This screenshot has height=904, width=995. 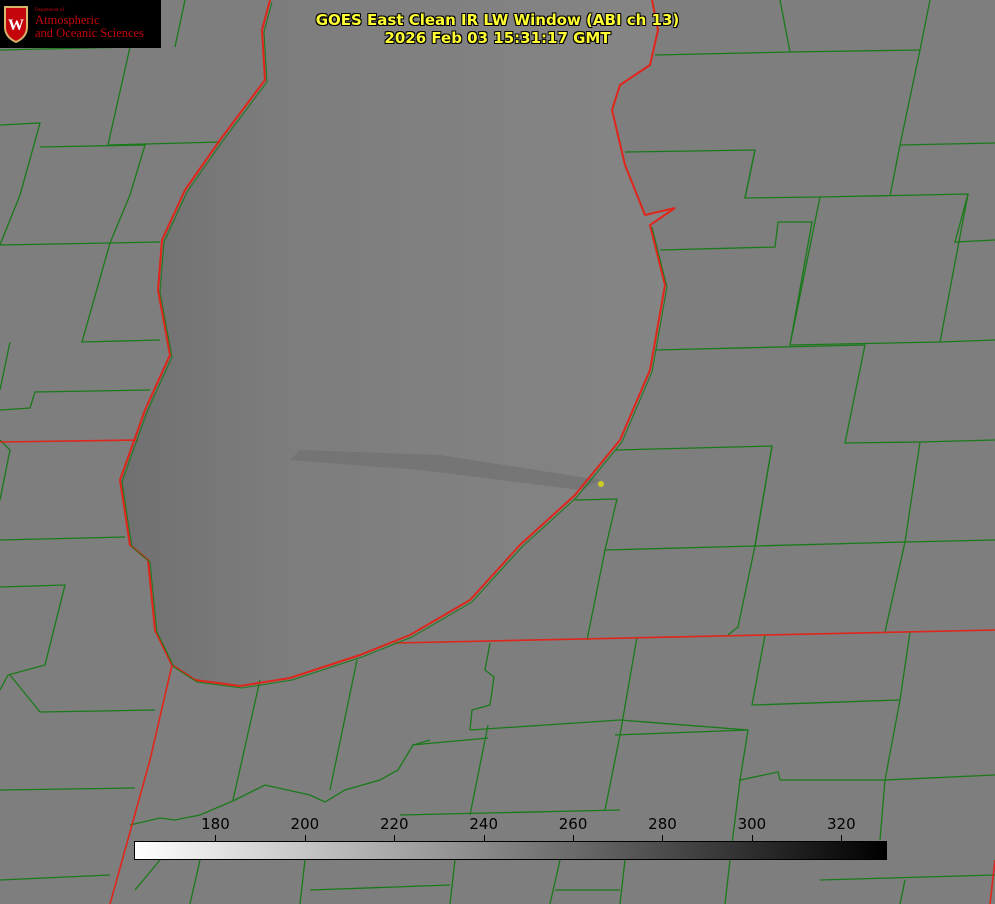 What do you see at coordinates (752, 824) in the screenshot?
I see `colorbar-tick-label: 300` at bounding box center [752, 824].